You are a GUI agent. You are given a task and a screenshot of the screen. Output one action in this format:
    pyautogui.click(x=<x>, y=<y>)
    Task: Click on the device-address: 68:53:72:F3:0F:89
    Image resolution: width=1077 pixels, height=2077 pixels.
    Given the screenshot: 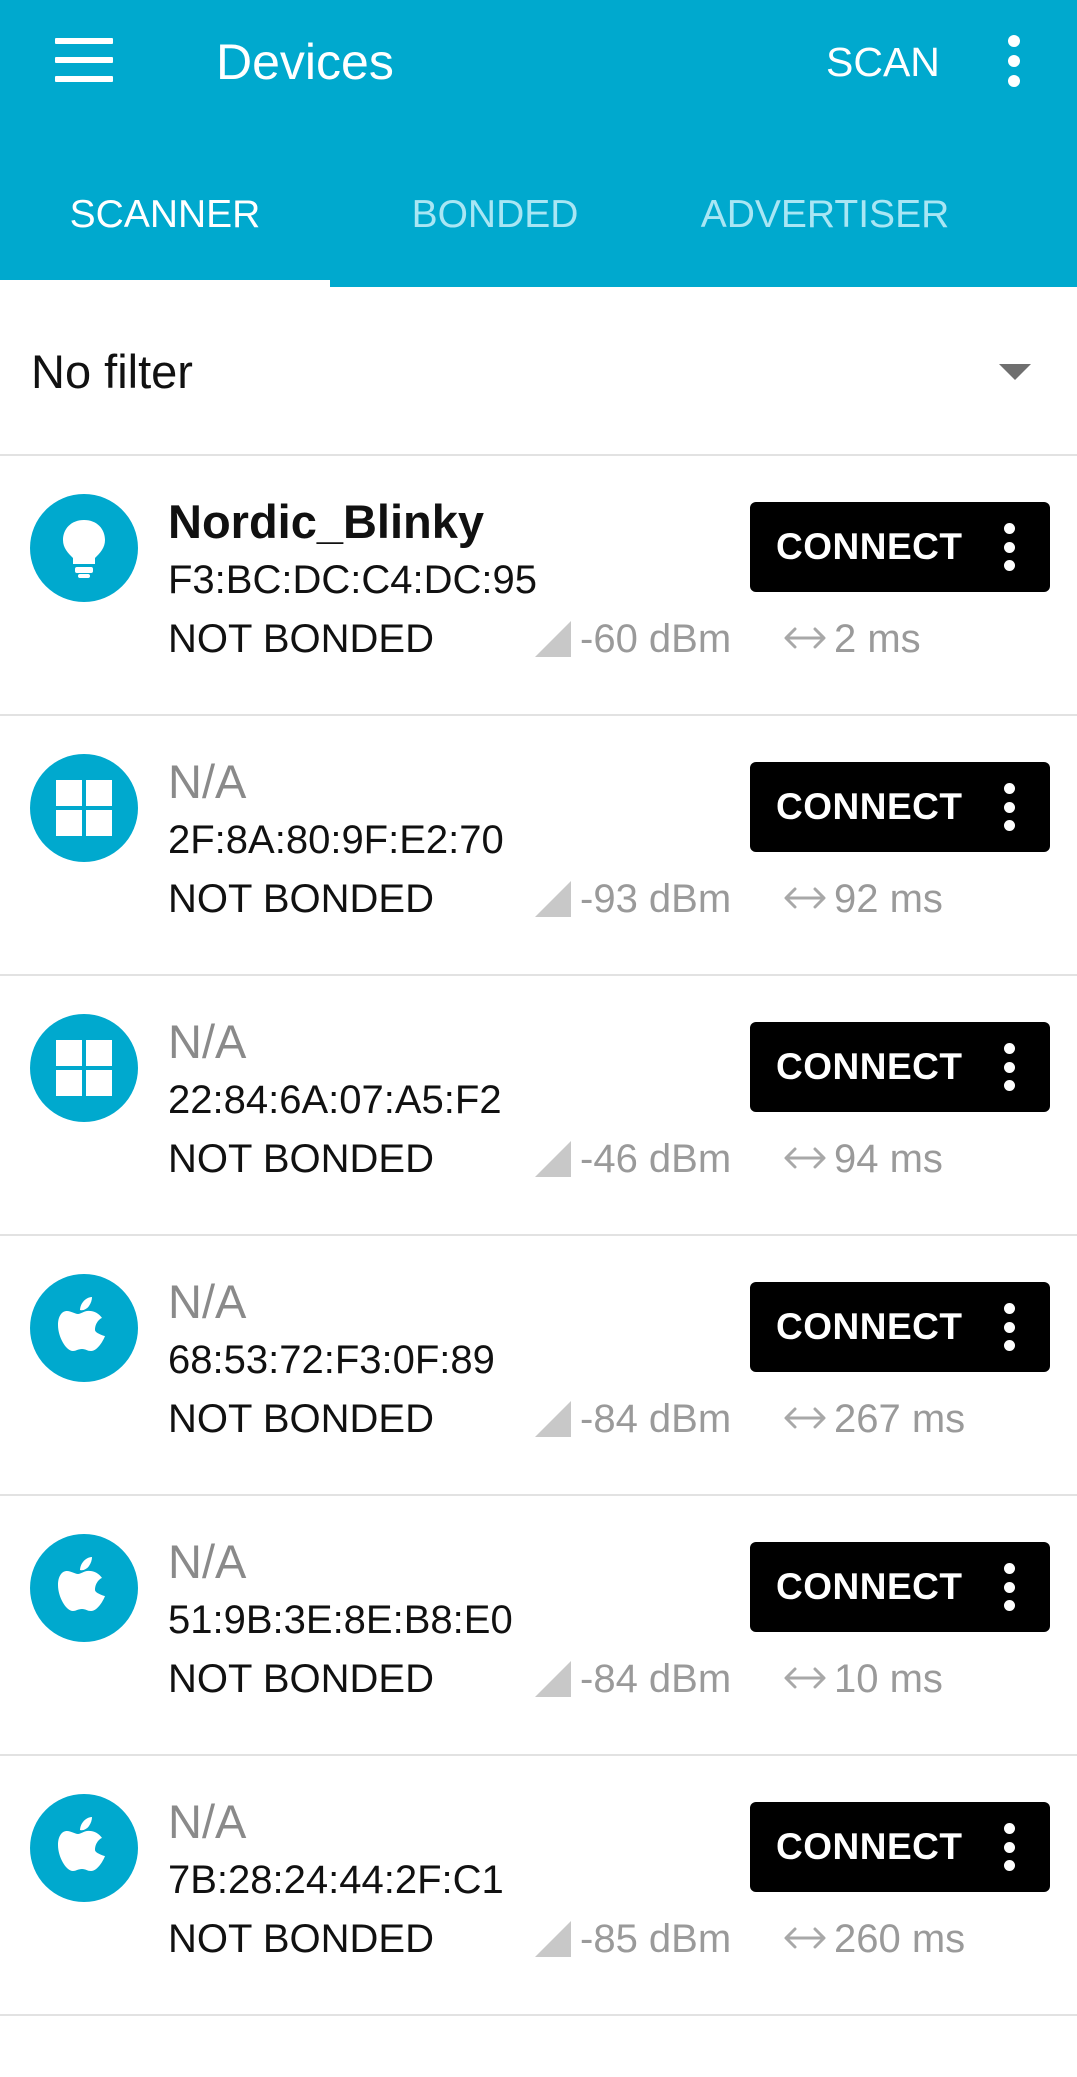 What is the action you would take?
    pyautogui.click(x=331, y=1360)
    